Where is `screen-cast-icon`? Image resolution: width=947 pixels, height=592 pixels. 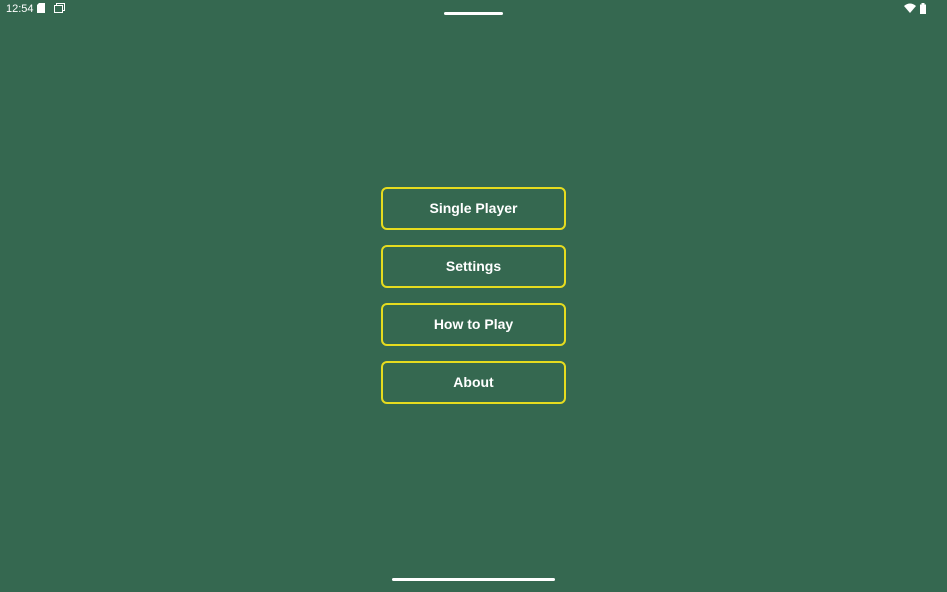
screen-cast-icon is located at coordinates (59, 8).